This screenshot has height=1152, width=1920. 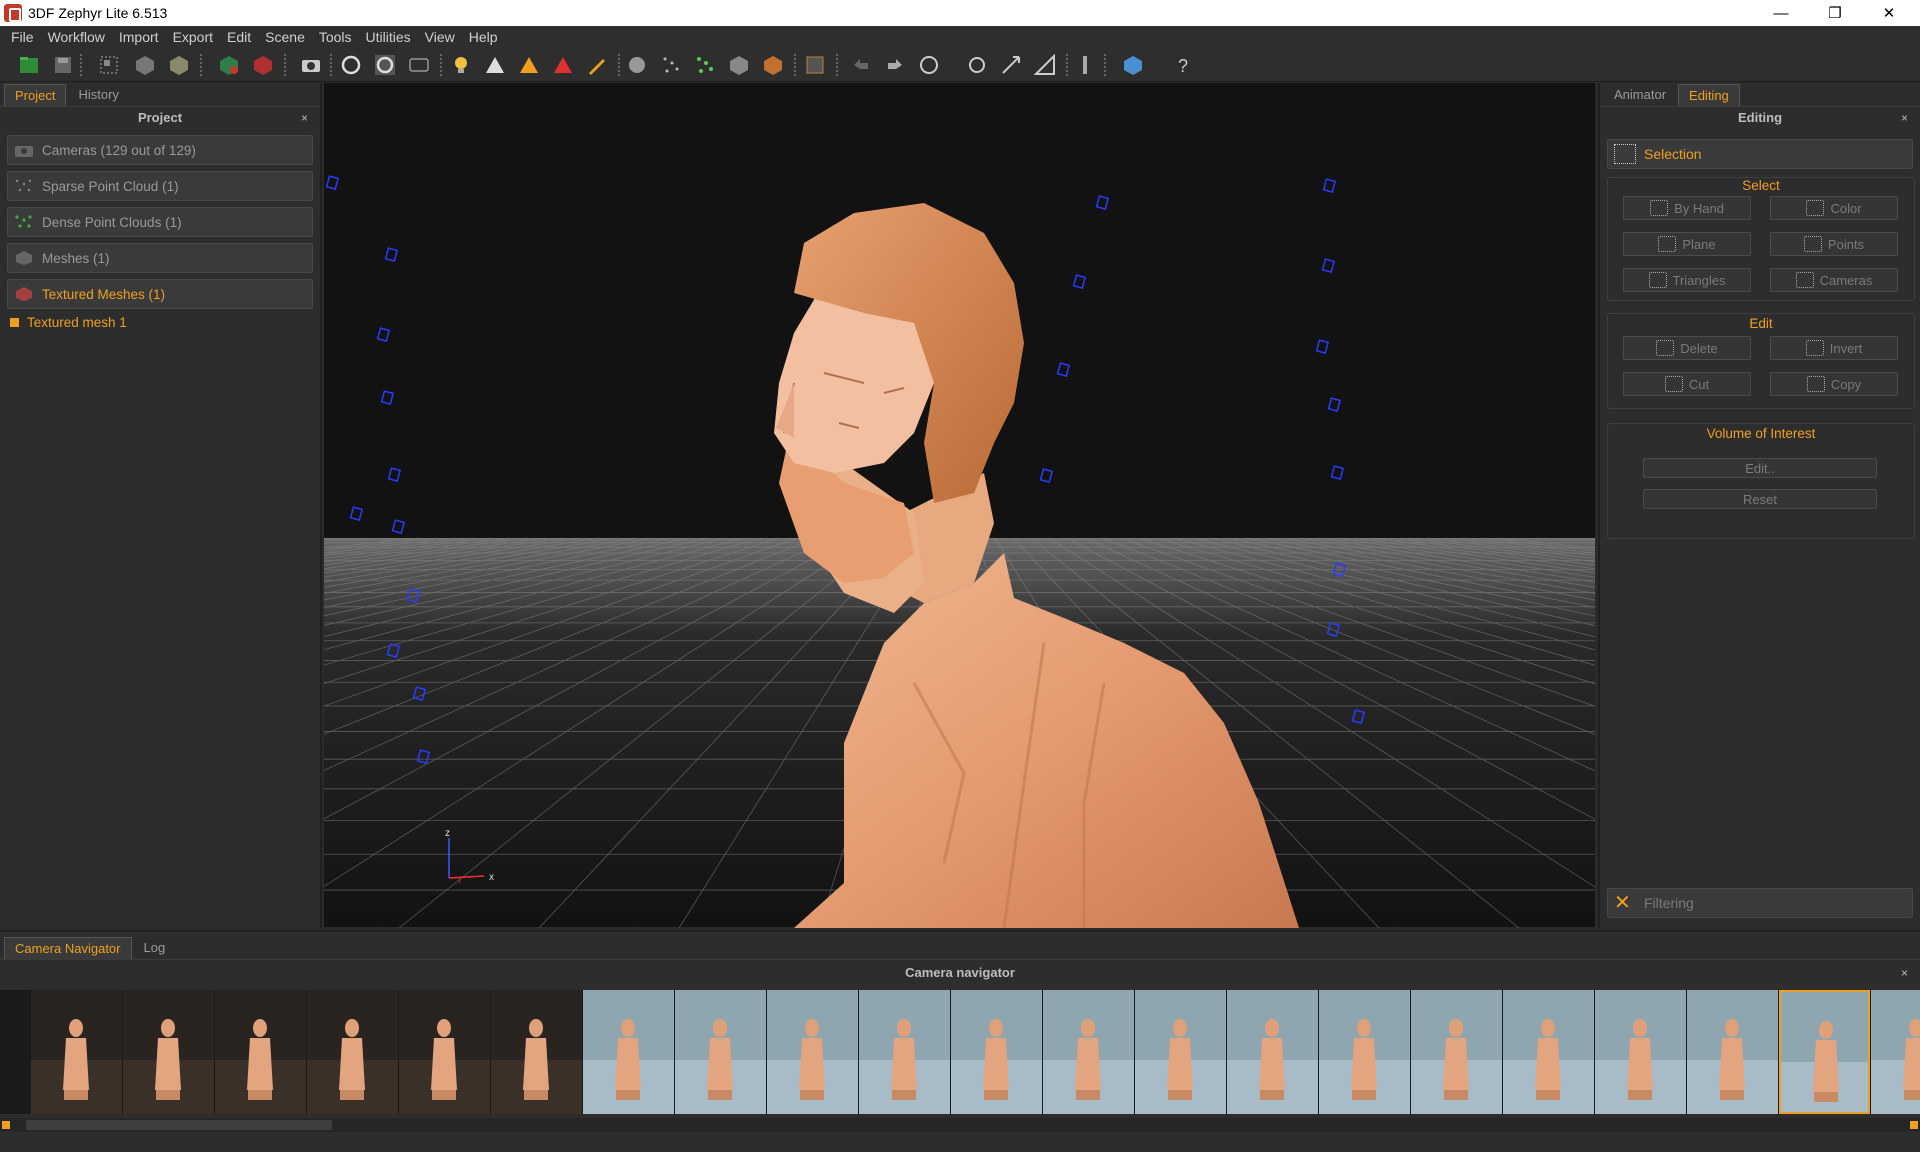 What do you see at coordinates (419, 65) in the screenshot?
I see `wasd-icon` at bounding box center [419, 65].